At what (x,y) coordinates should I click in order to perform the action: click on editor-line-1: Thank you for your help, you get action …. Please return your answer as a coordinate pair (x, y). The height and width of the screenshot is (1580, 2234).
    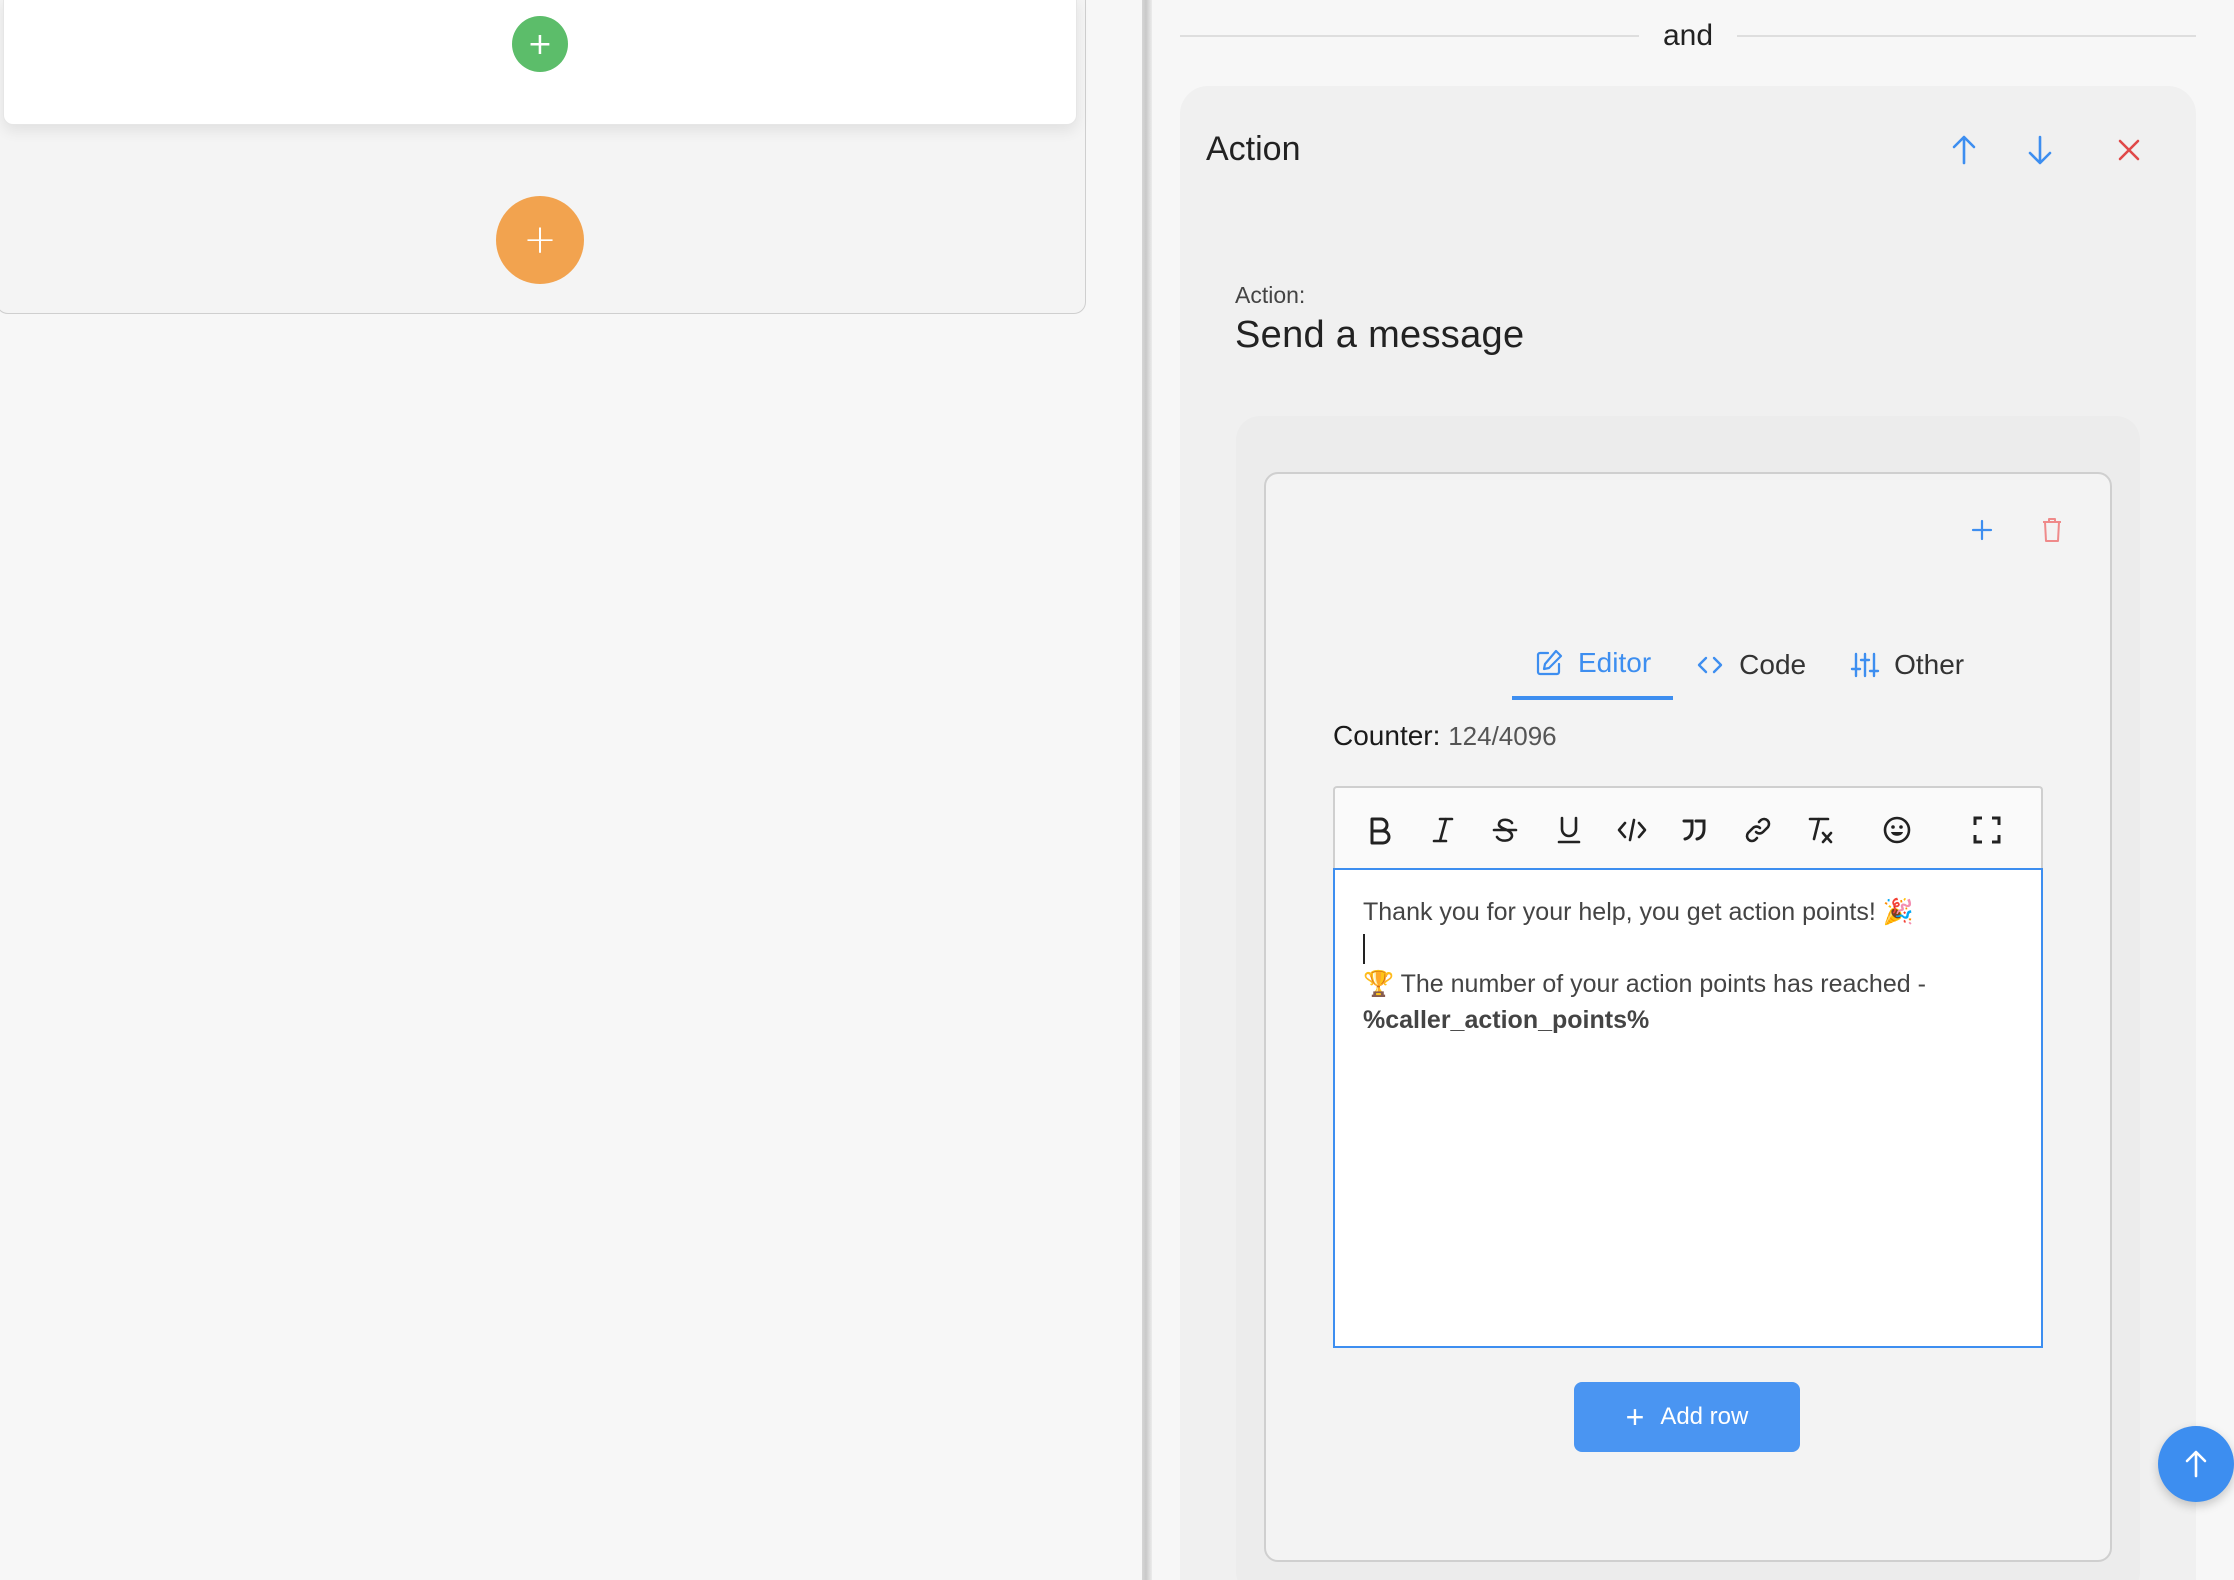
    Looking at the image, I should click on (1638, 912).